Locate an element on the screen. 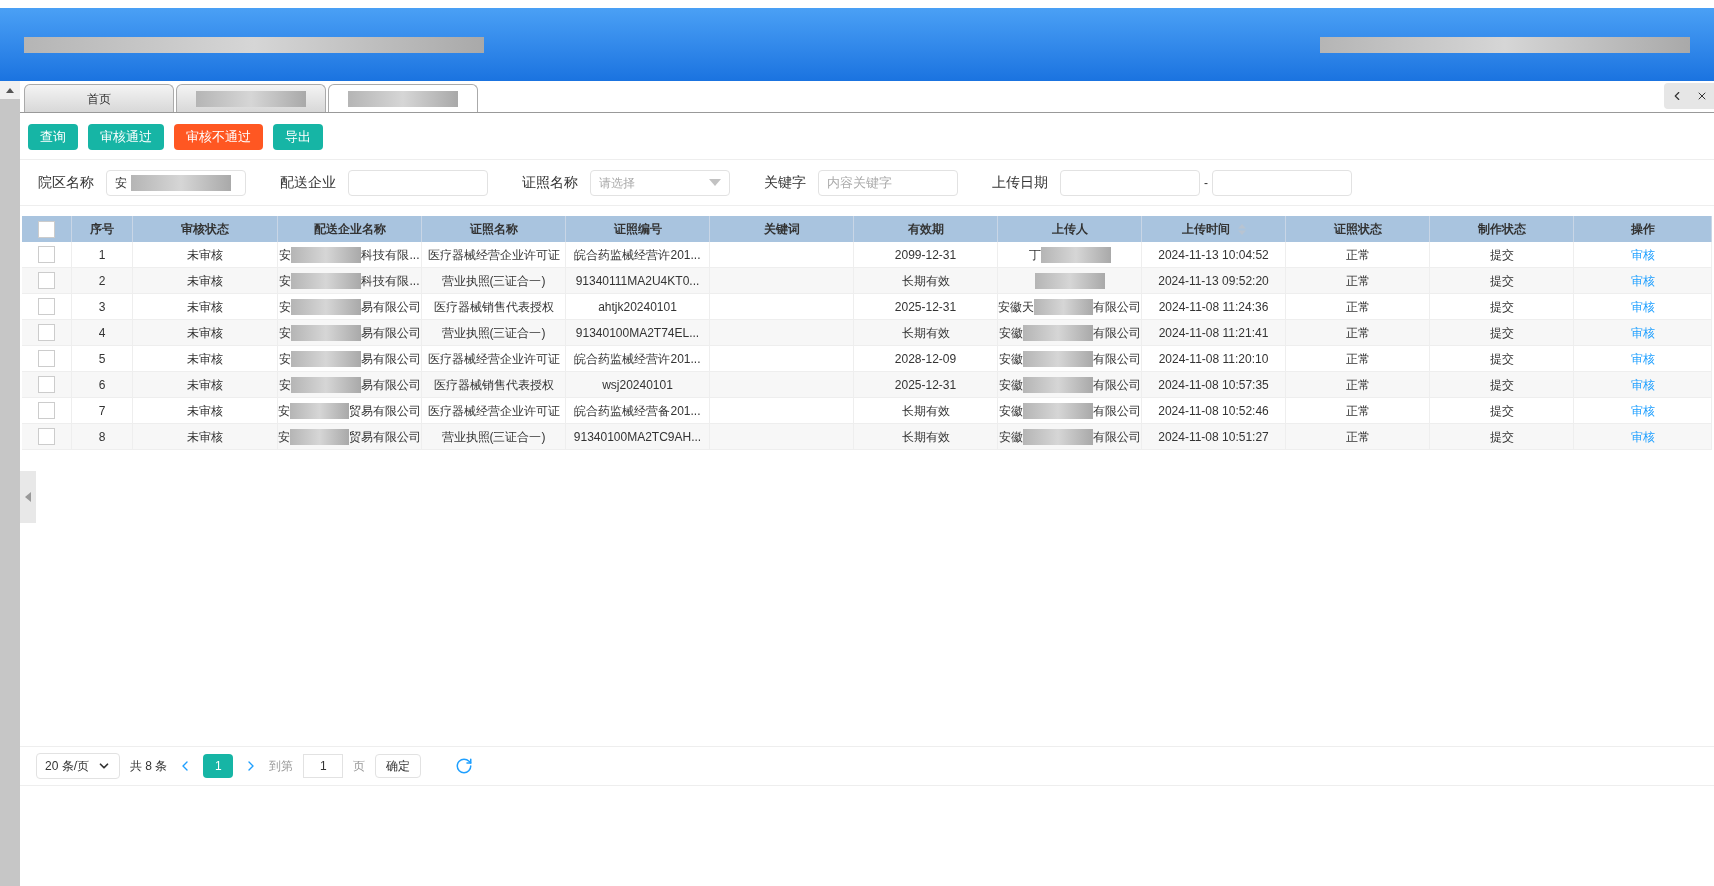  column-header: 配送企业名称 is located at coordinates (349, 229).